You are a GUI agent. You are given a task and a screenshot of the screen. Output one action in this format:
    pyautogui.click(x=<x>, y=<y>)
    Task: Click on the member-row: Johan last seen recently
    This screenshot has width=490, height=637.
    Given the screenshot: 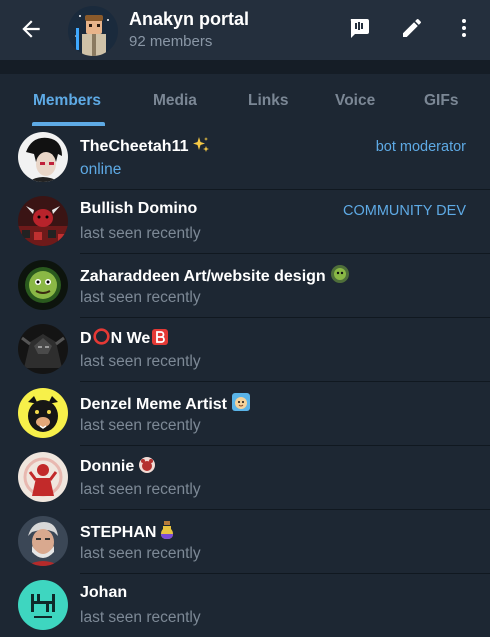 What is the action you would take?
    pyautogui.click(x=245, y=605)
    